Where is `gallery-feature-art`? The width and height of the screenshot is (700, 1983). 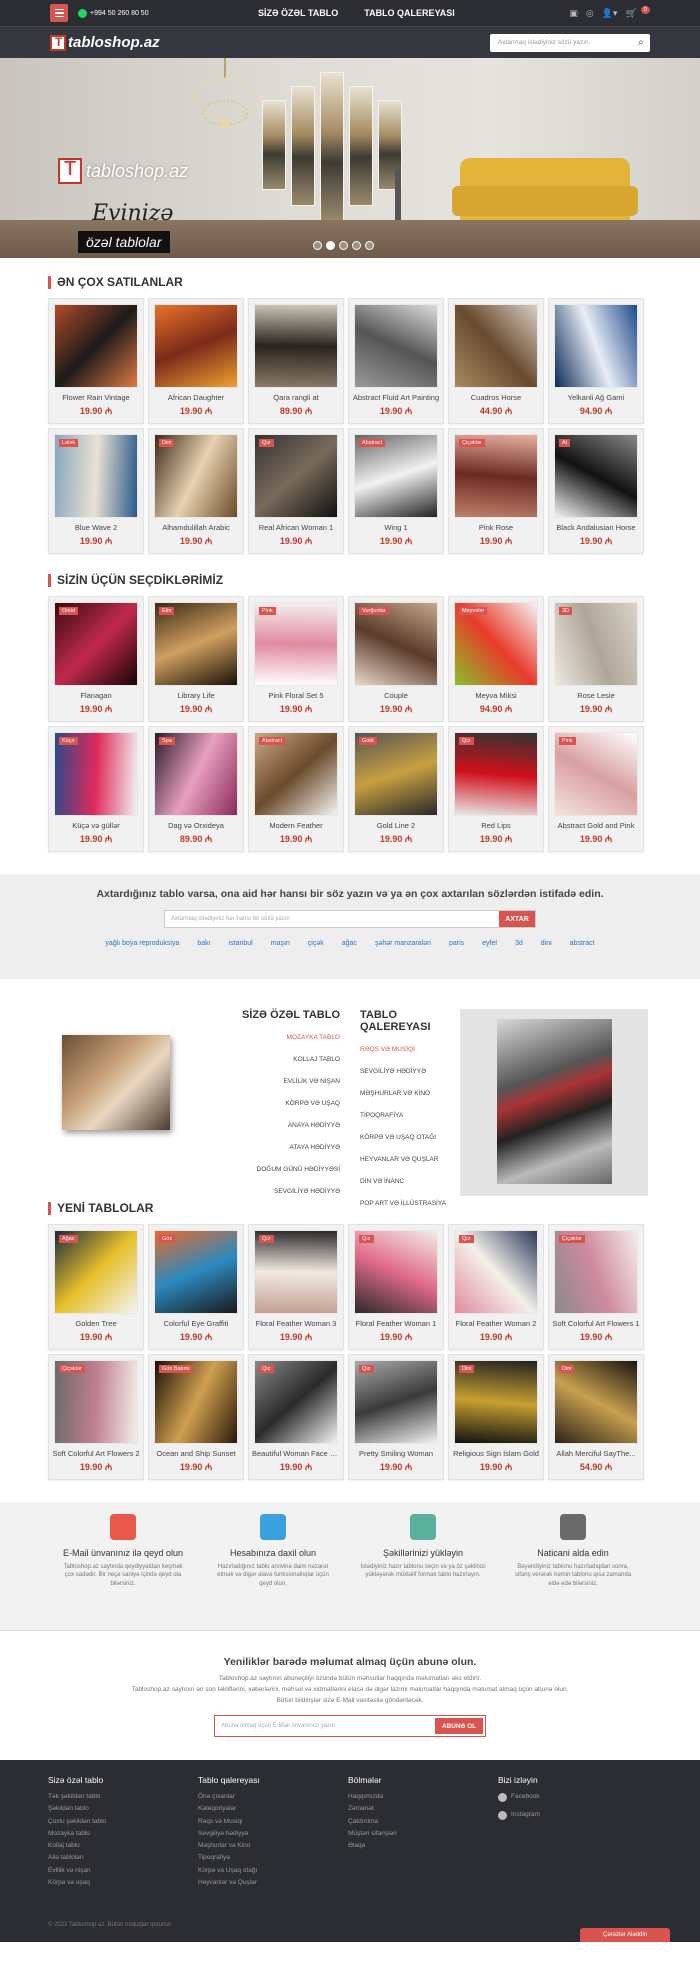
gallery-feature-art is located at coordinates (554, 1102).